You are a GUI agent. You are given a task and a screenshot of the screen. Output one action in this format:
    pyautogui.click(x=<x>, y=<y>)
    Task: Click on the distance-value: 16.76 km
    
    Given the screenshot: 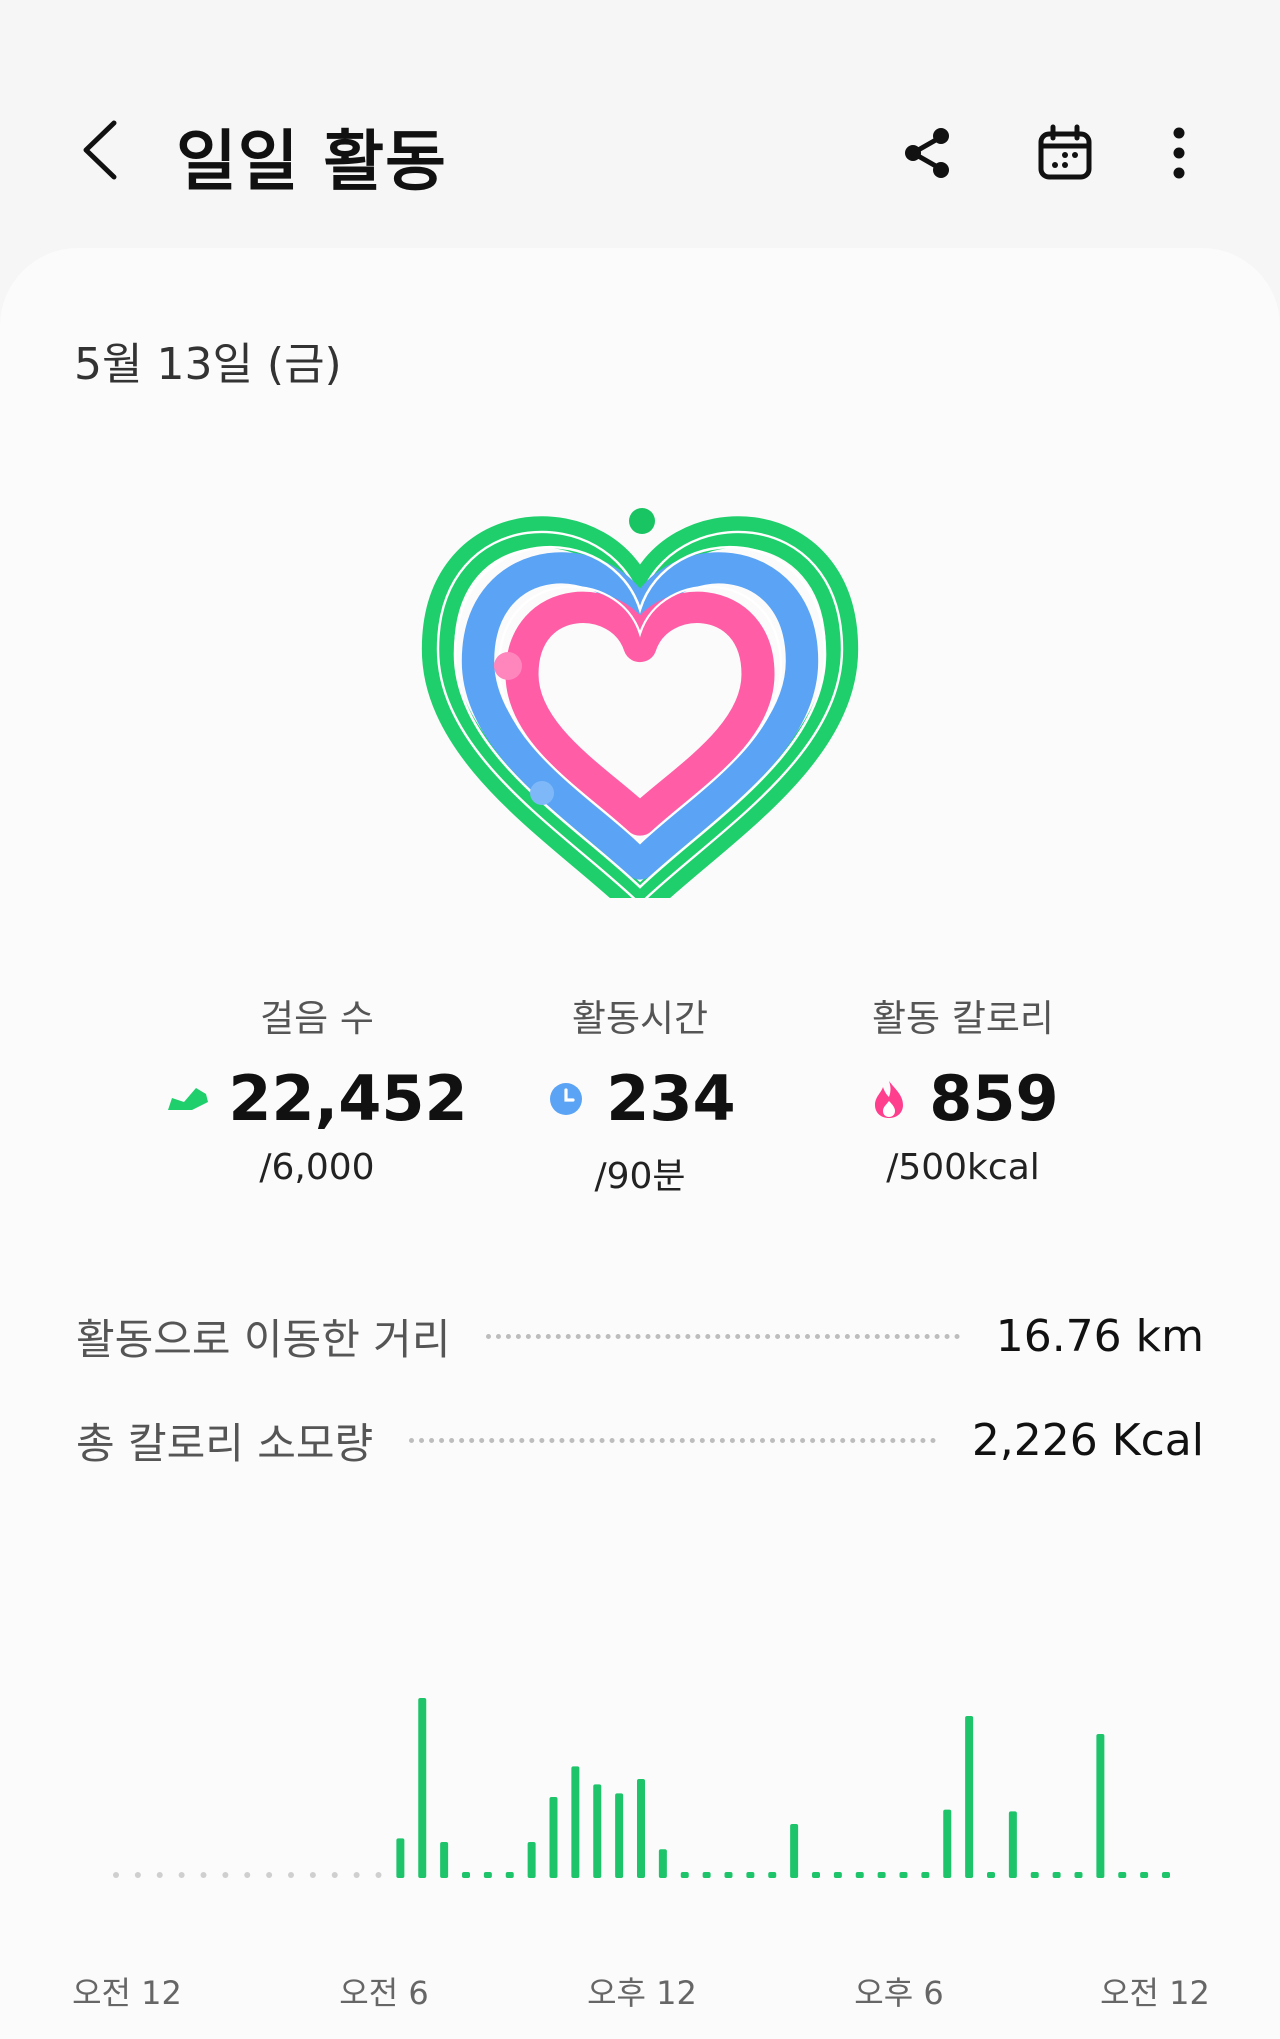 What is the action you would take?
    pyautogui.click(x=1099, y=1336)
    